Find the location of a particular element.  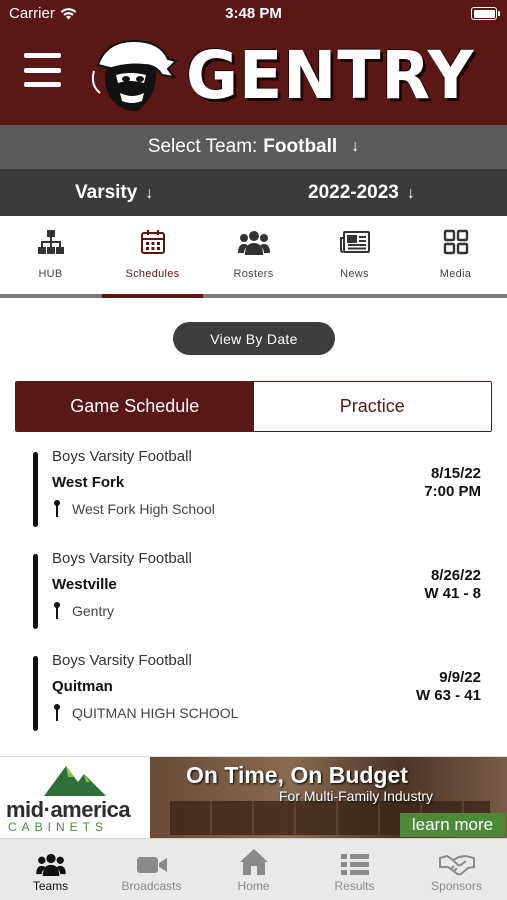

game-datetime: 8/15/22 7:00 PM is located at coordinates (452, 483).